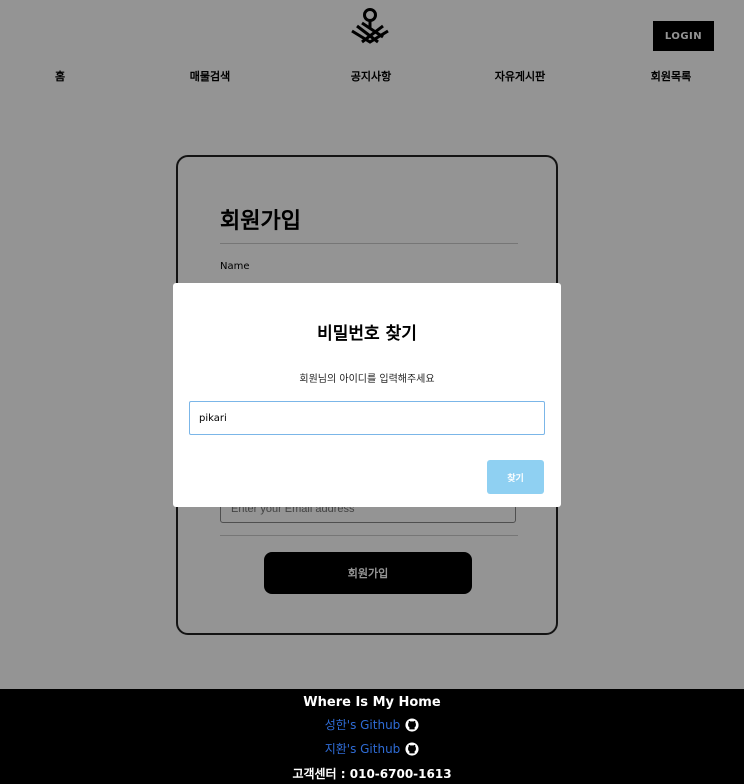 The height and width of the screenshot is (784, 744). I want to click on github-link-label: 성한's Github, so click(362, 725).